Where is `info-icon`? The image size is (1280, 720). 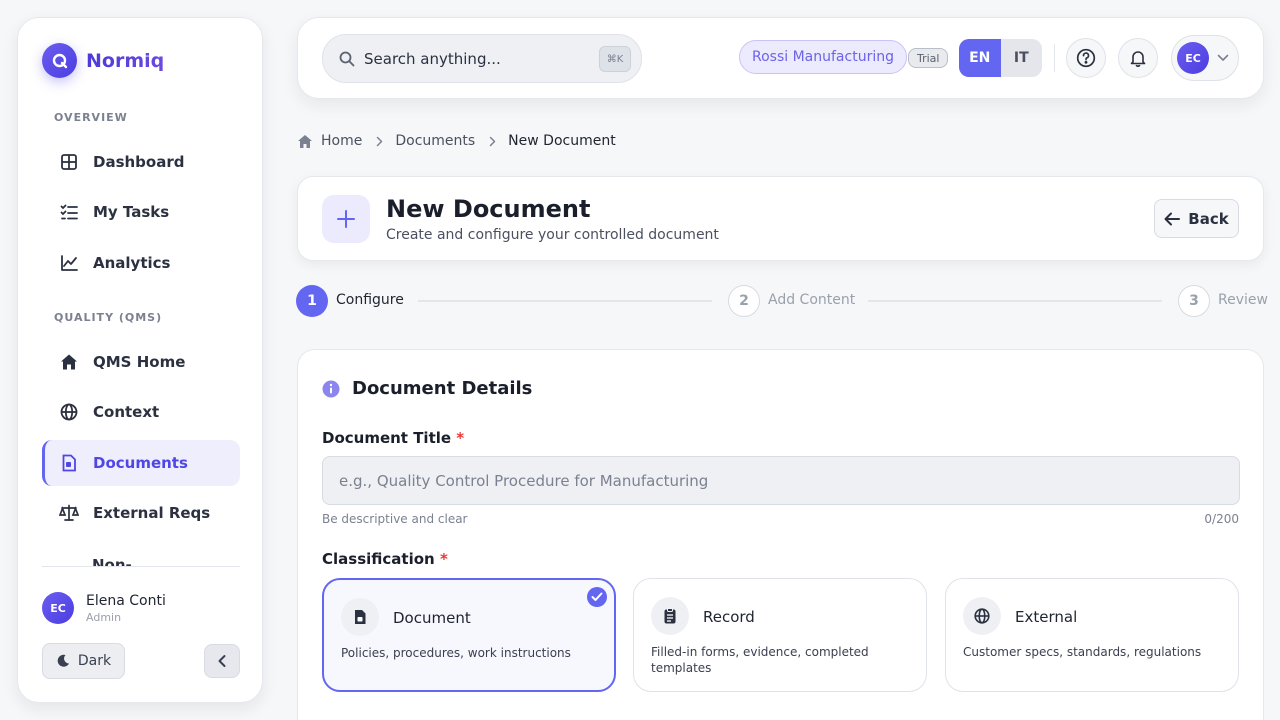
info-icon is located at coordinates (331, 389).